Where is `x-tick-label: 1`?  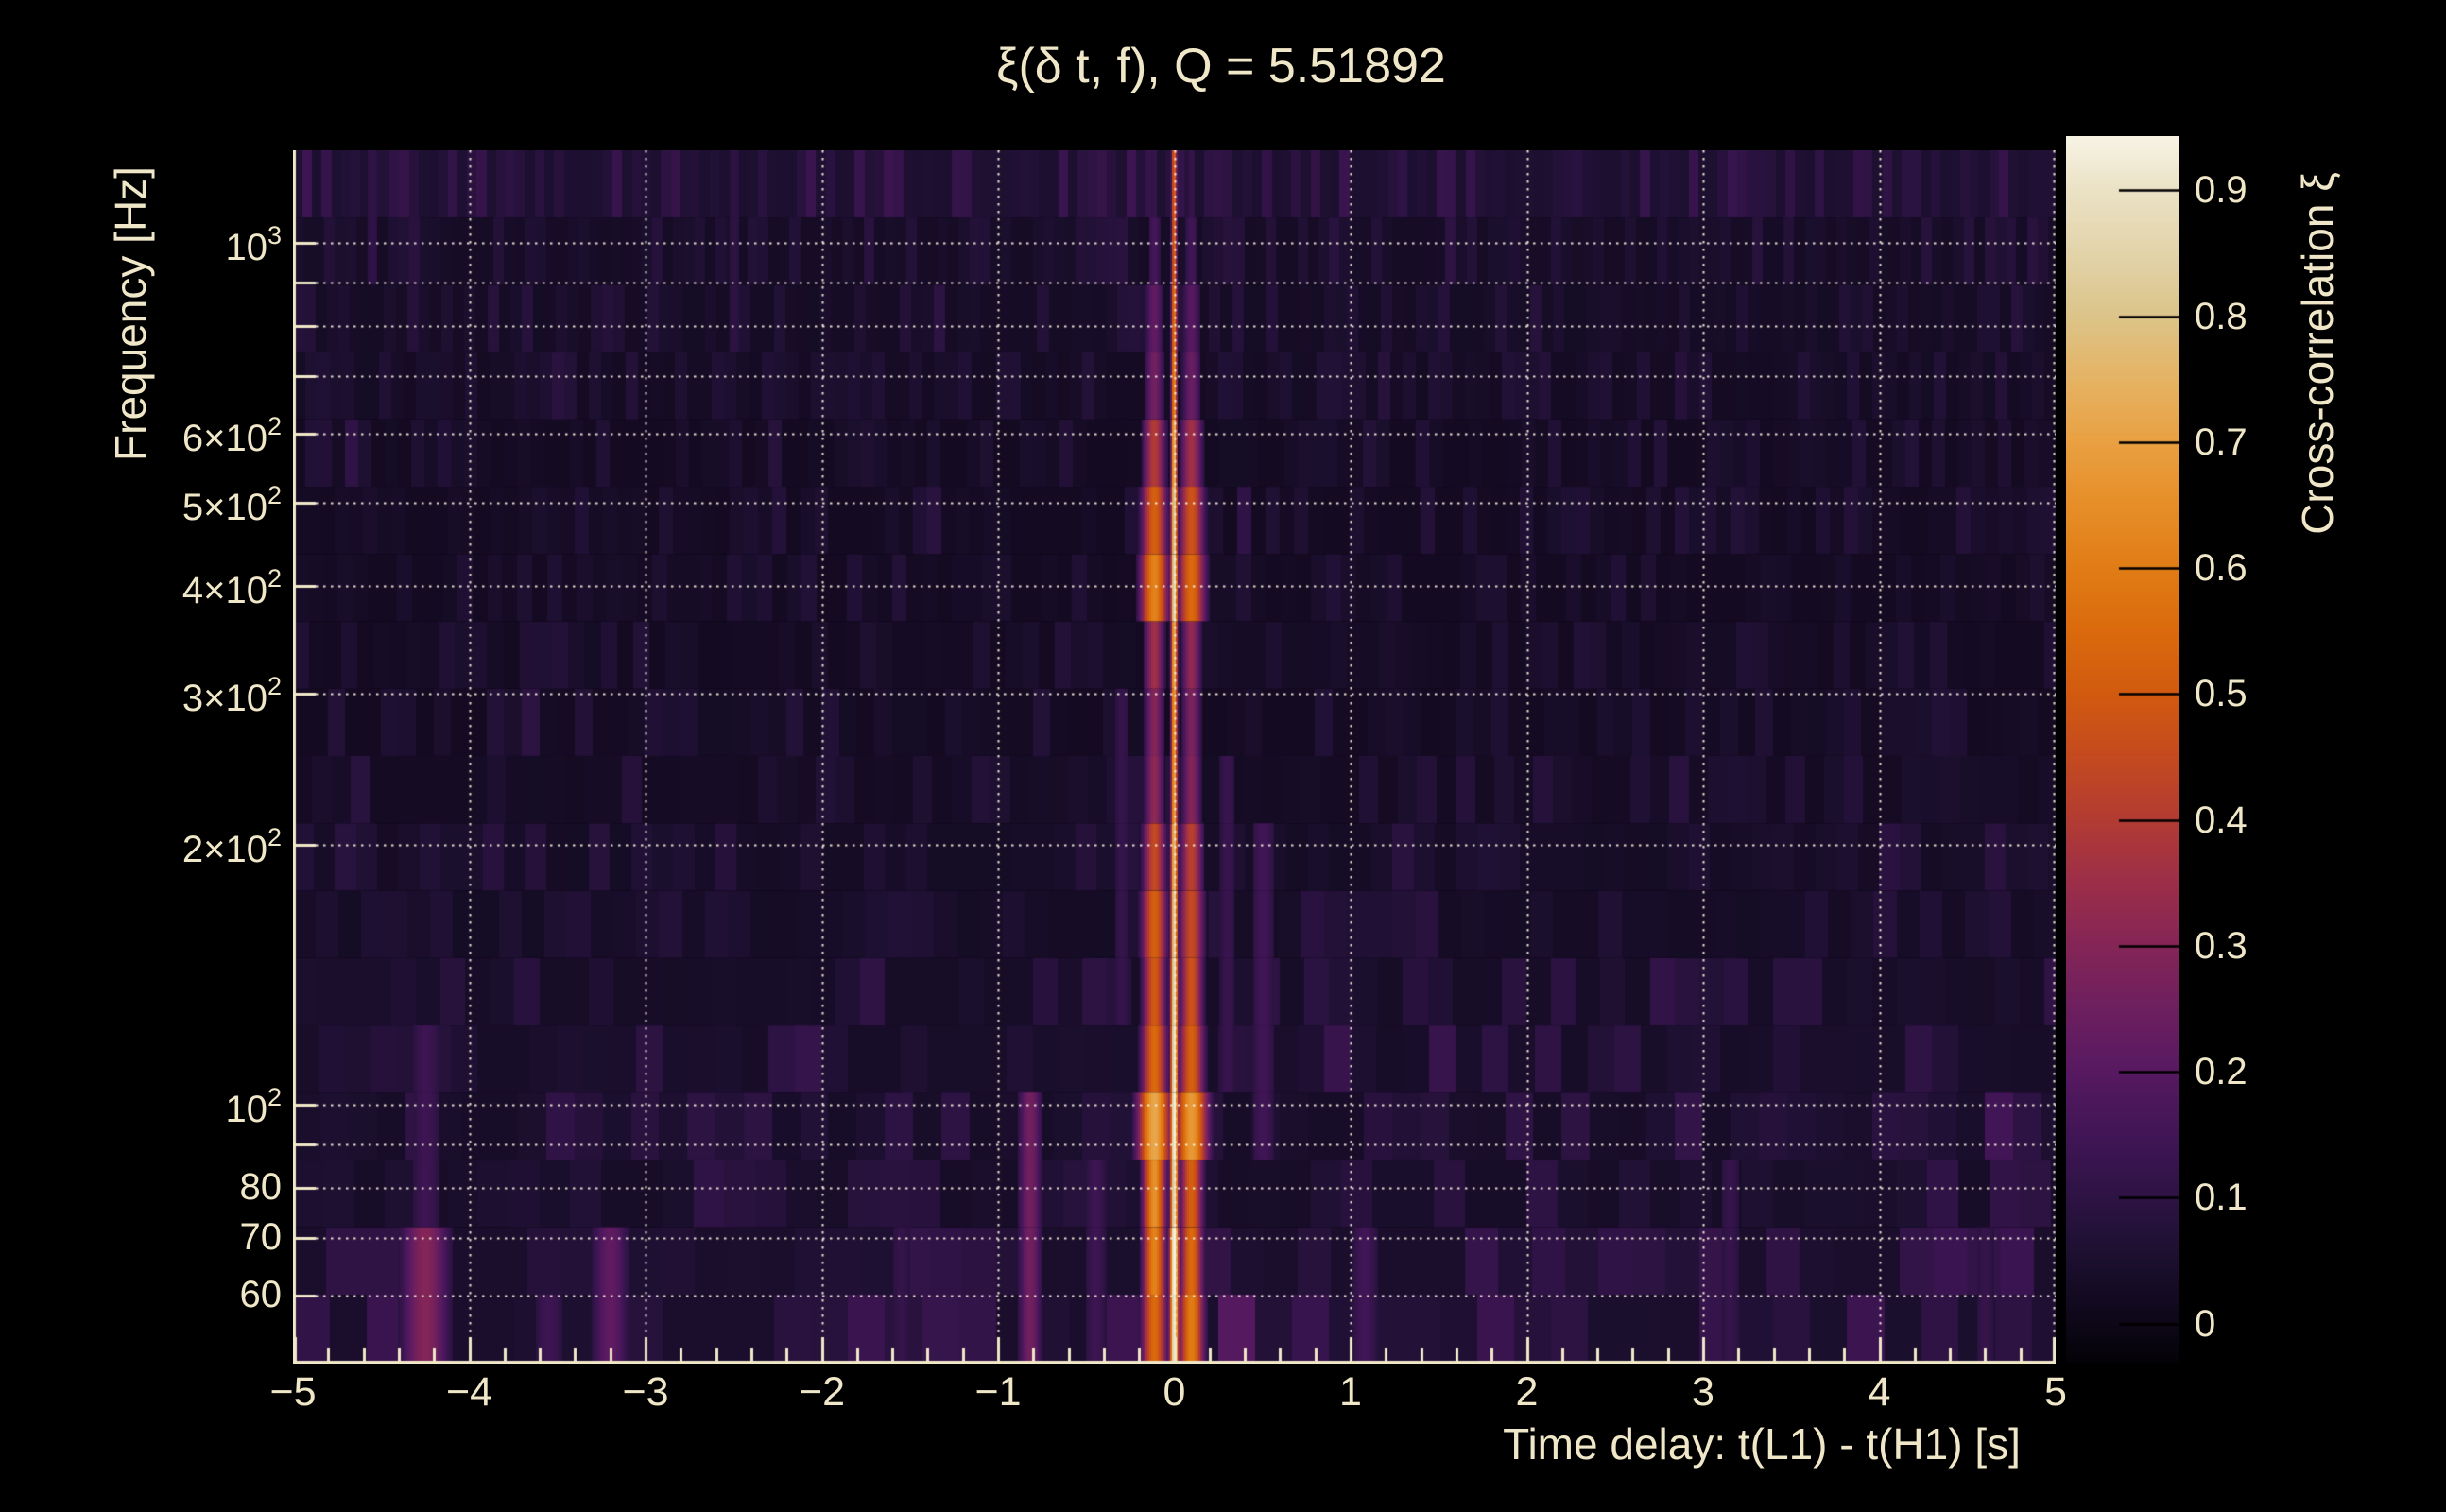 x-tick-label: 1 is located at coordinates (1350, 1392).